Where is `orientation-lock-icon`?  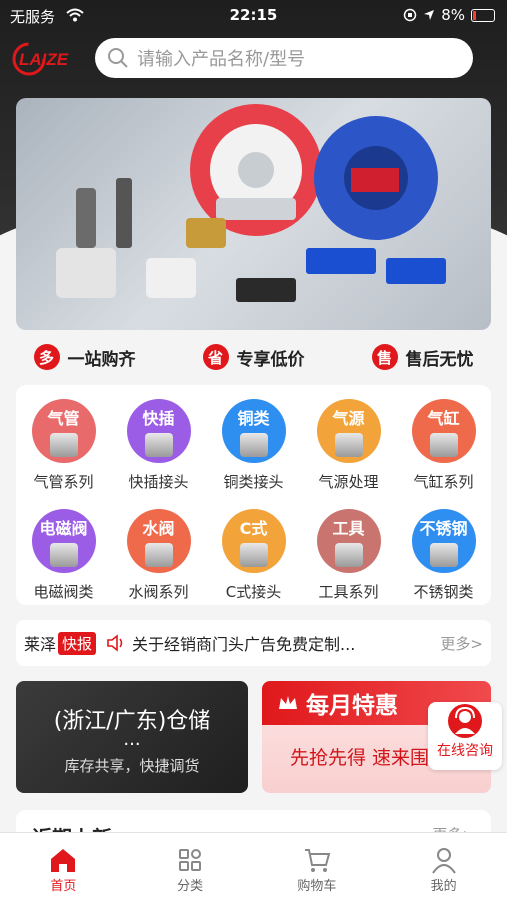 orientation-lock-icon is located at coordinates (410, 15).